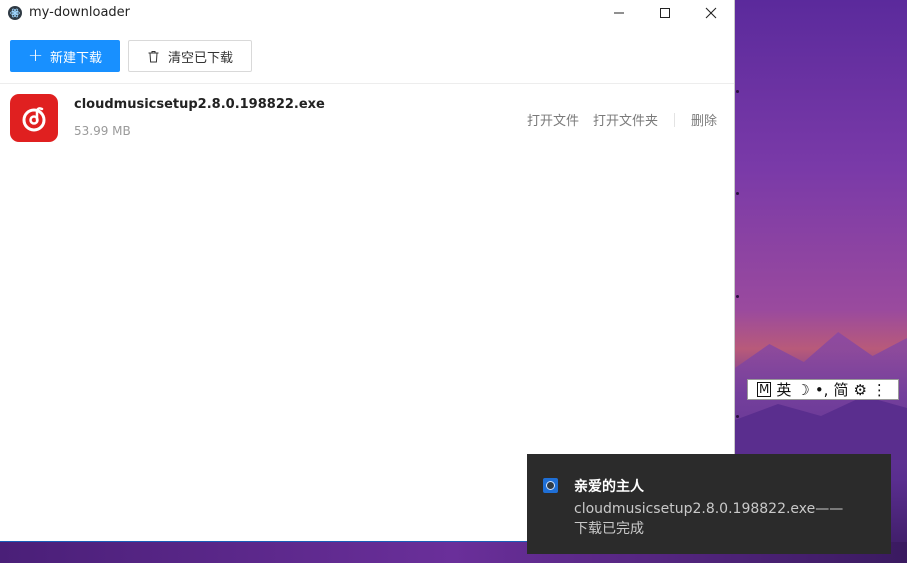 The width and height of the screenshot is (907, 563). I want to click on divider, so click(674, 119).